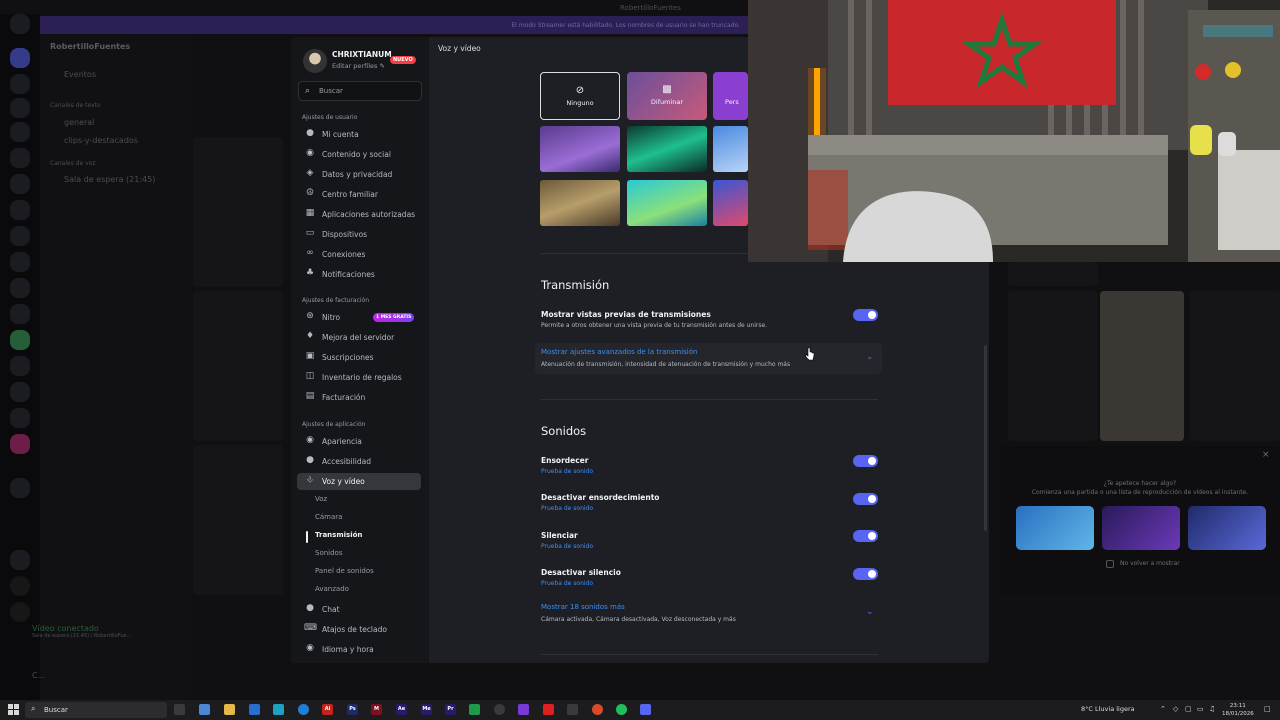 The width and height of the screenshot is (1280, 720). What do you see at coordinates (315, 61) in the screenshot?
I see `avatar` at bounding box center [315, 61].